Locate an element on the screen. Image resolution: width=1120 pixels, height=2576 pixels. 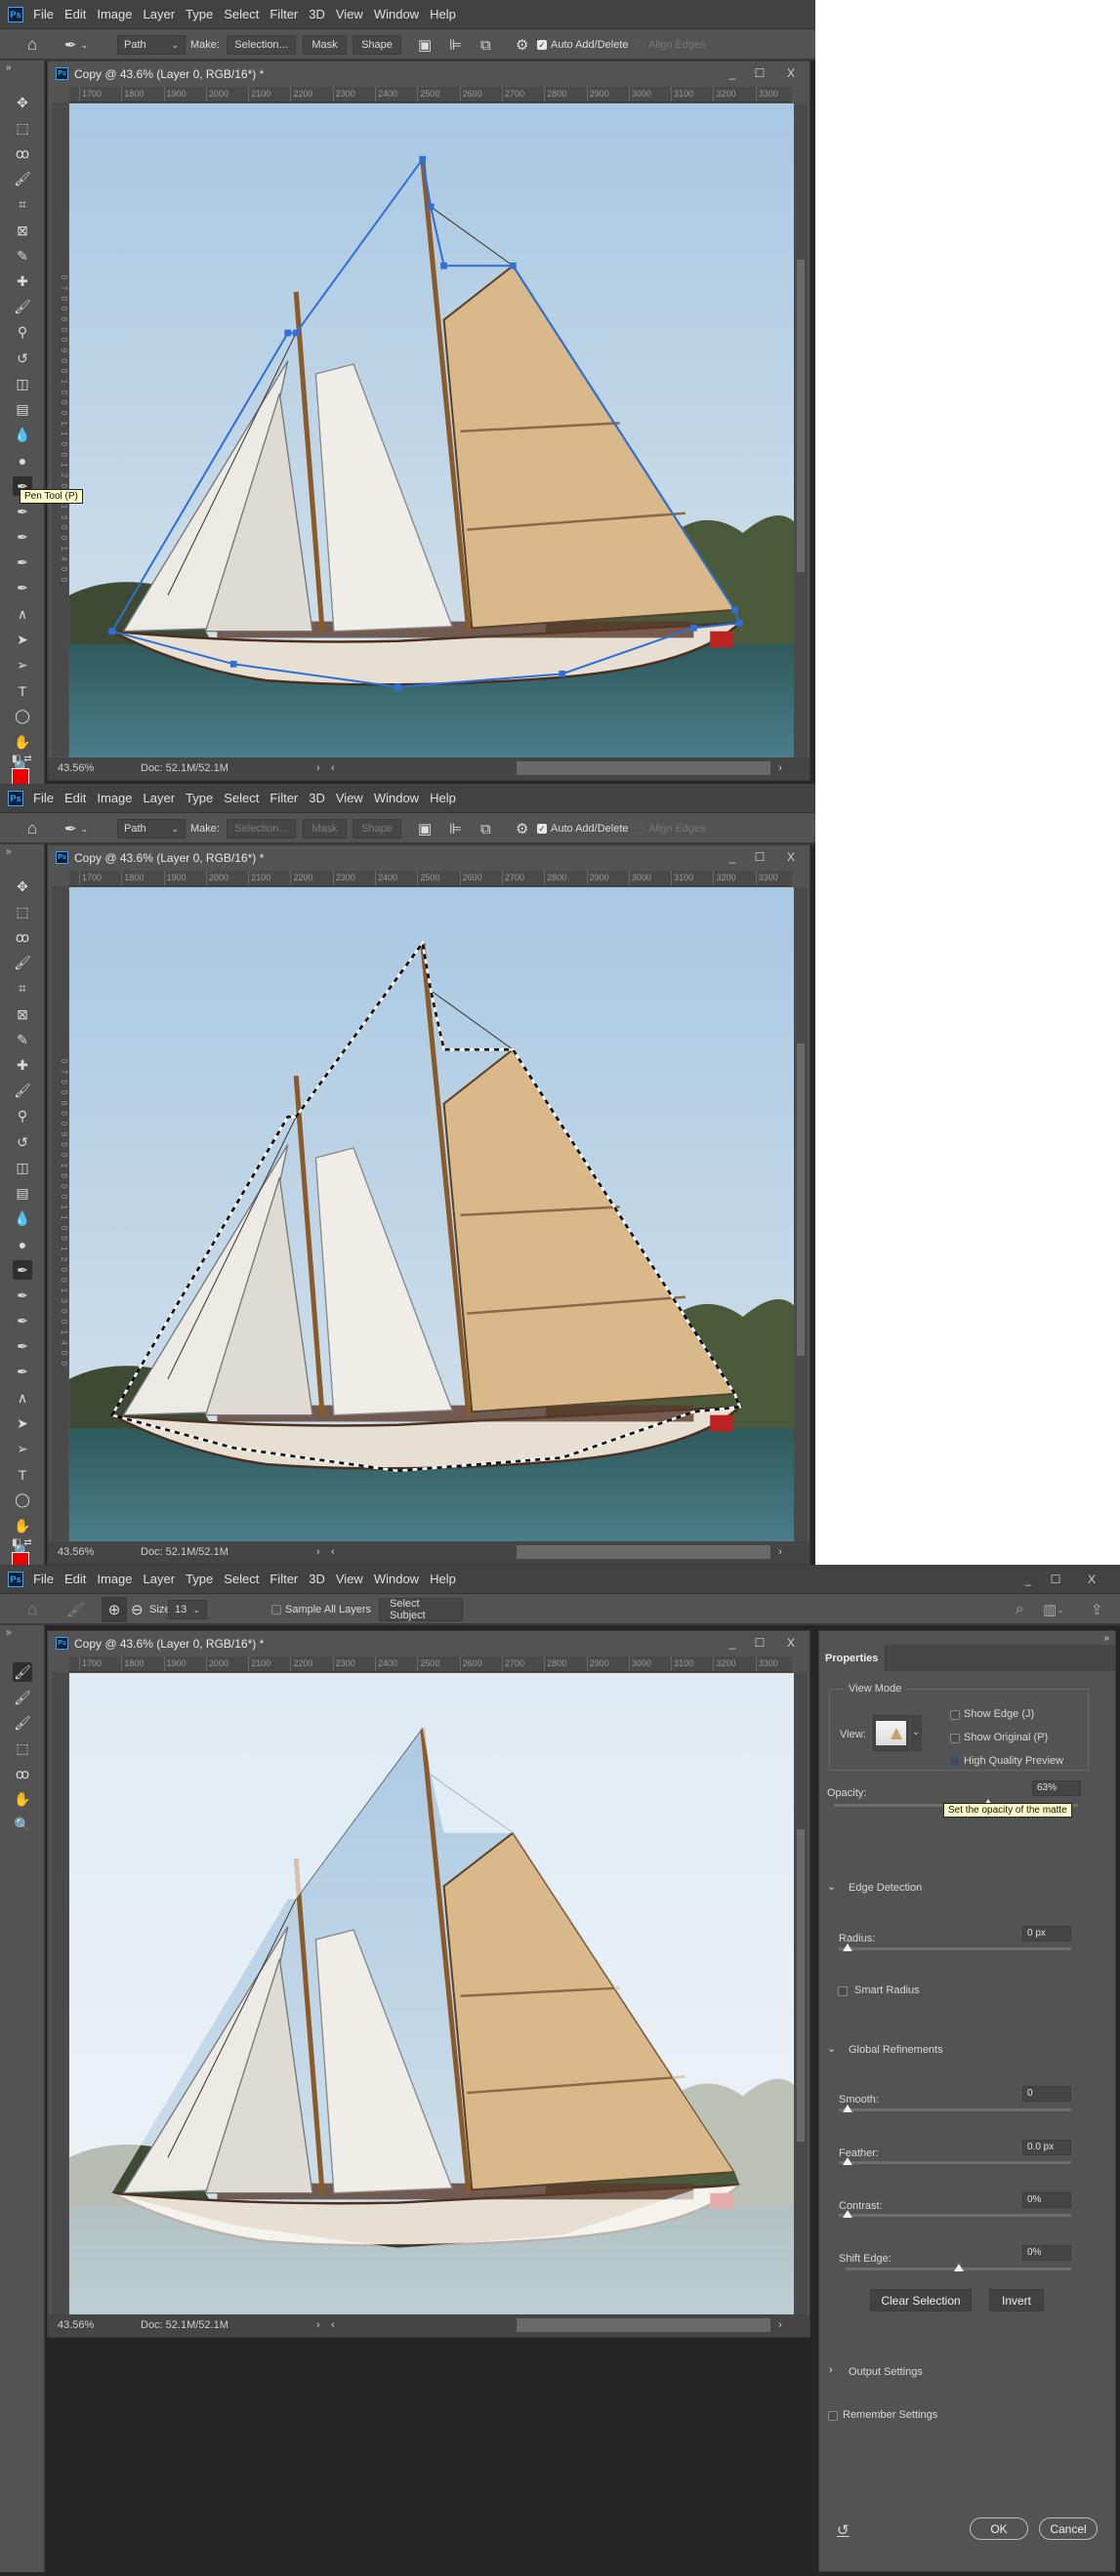
cancel-button: Cancel is located at coordinates (1068, 2528).